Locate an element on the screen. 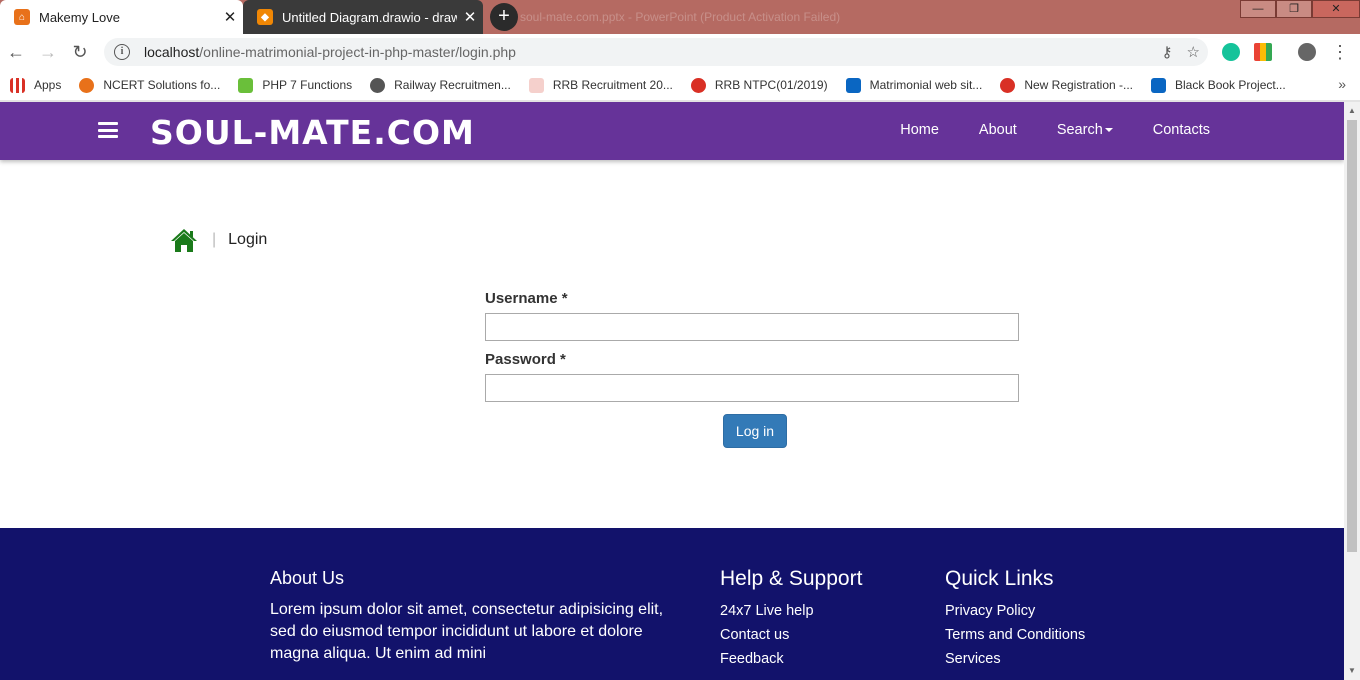  password-label: Password * is located at coordinates (525, 359).